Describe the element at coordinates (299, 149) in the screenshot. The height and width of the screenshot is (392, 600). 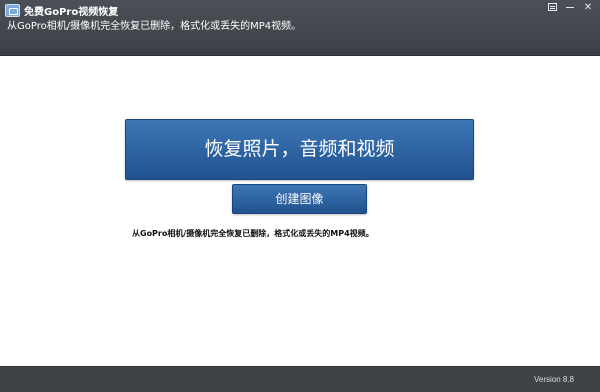
I see `recover-media-button: 恢复照片，音频和视频` at that location.